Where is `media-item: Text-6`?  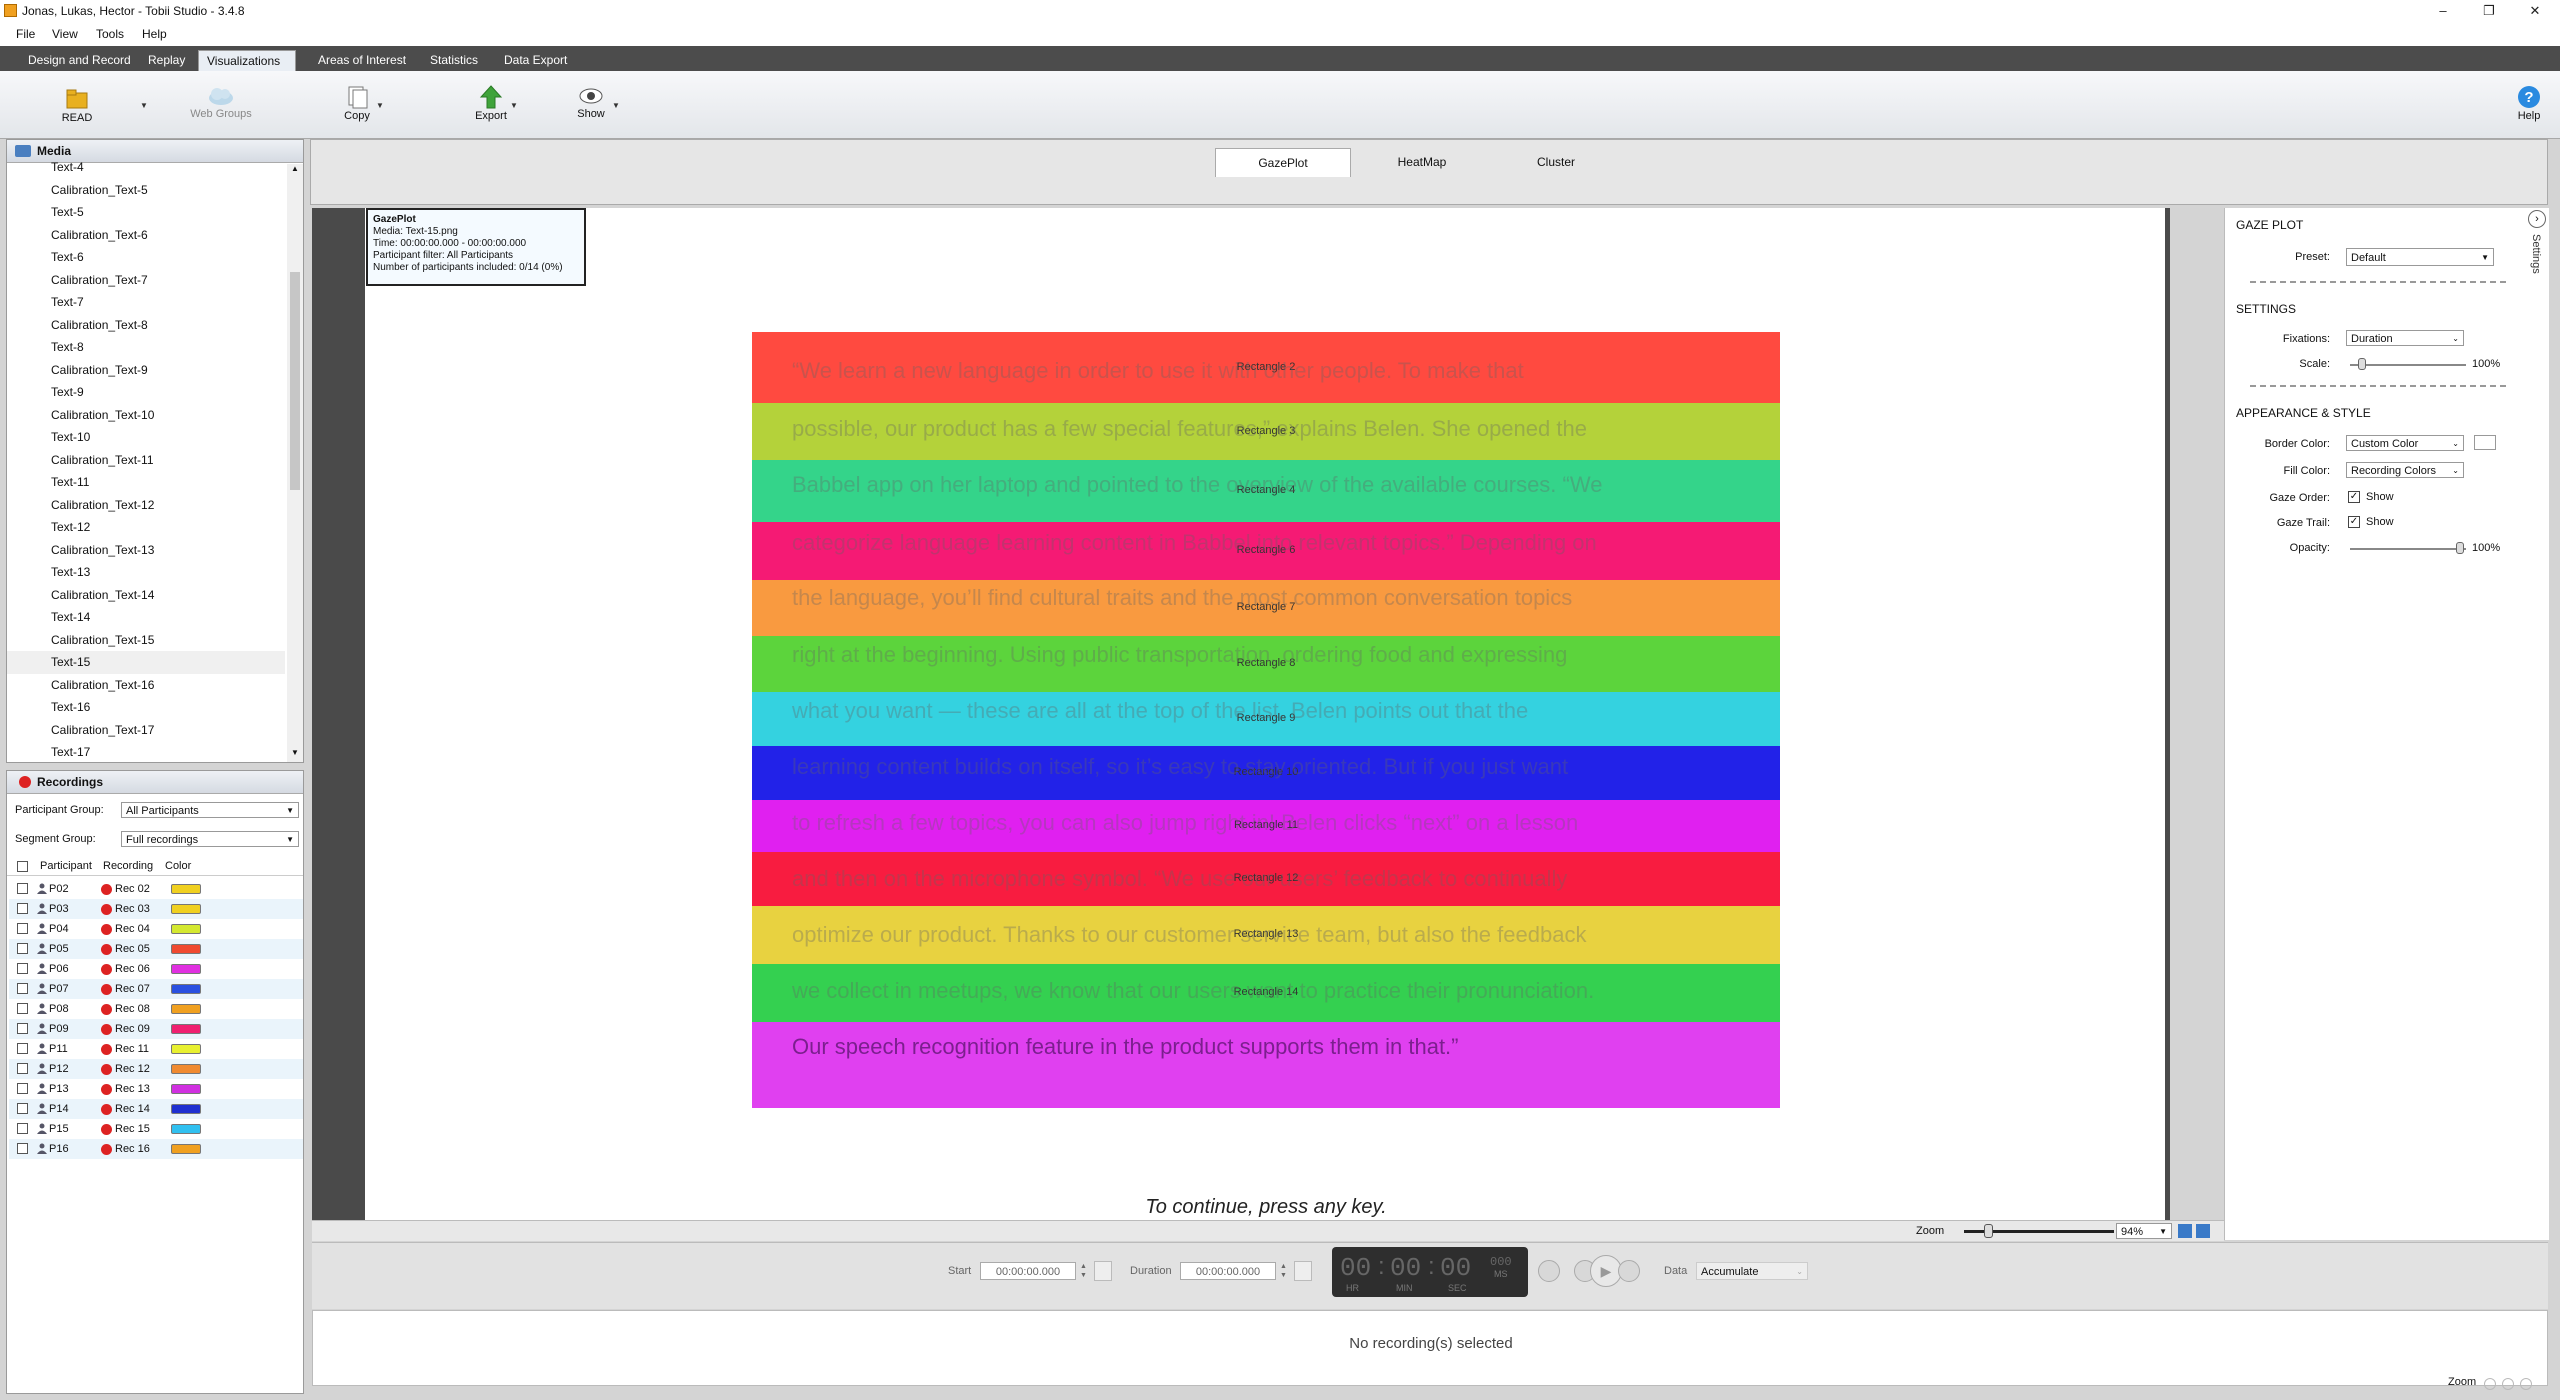 media-item: Text-6 is located at coordinates (146, 257).